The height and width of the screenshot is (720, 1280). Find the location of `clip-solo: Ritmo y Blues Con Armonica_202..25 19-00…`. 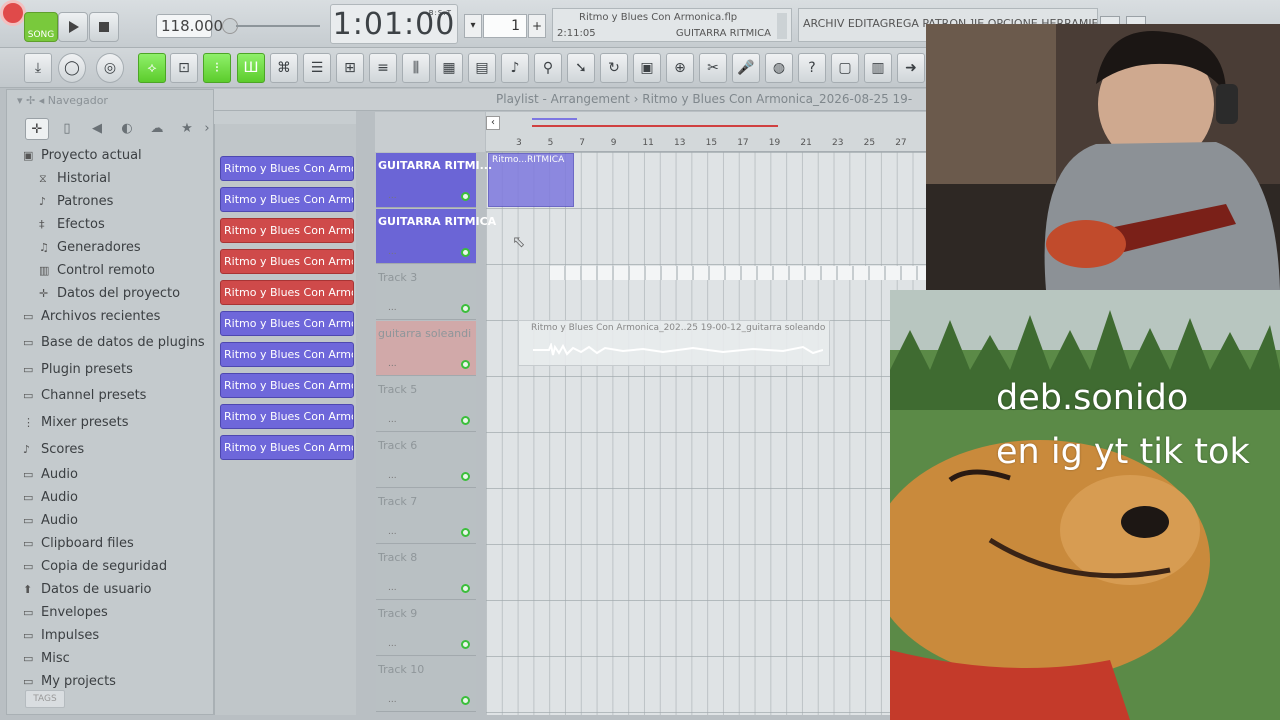

clip-solo: Ritmo y Blues Con Armonica_202..25 19-00… is located at coordinates (674, 343).